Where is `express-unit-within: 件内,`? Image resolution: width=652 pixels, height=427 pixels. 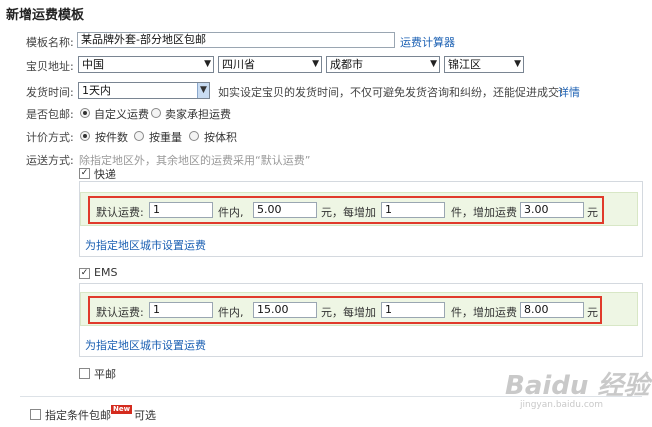 express-unit-within: 件内, is located at coordinates (231, 212).